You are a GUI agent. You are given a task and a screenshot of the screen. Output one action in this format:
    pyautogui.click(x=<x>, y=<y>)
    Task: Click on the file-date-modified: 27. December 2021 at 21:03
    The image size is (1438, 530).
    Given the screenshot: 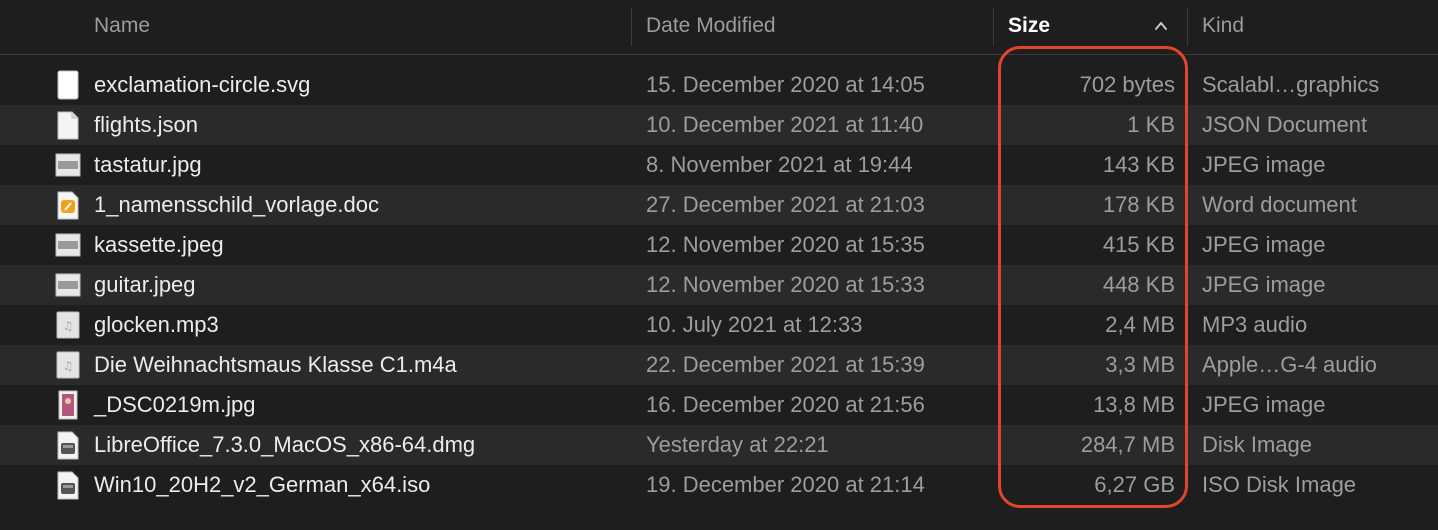 What is the action you would take?
    pyautogui.click(x=785, y=204)
    